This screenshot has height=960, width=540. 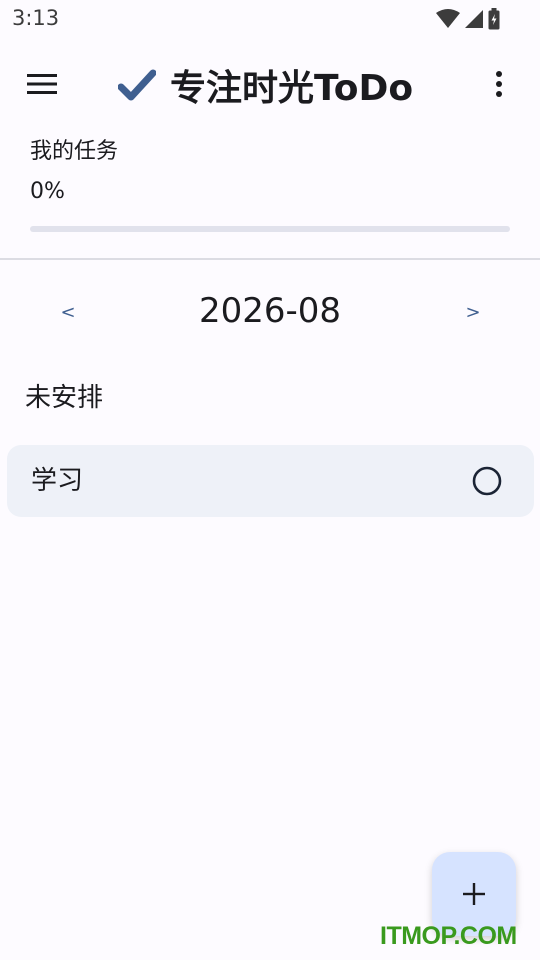 What do you see at coordinates (57, 481) in the screenshot?
I see `task-title: 学习` at bounding box center [57, 481].